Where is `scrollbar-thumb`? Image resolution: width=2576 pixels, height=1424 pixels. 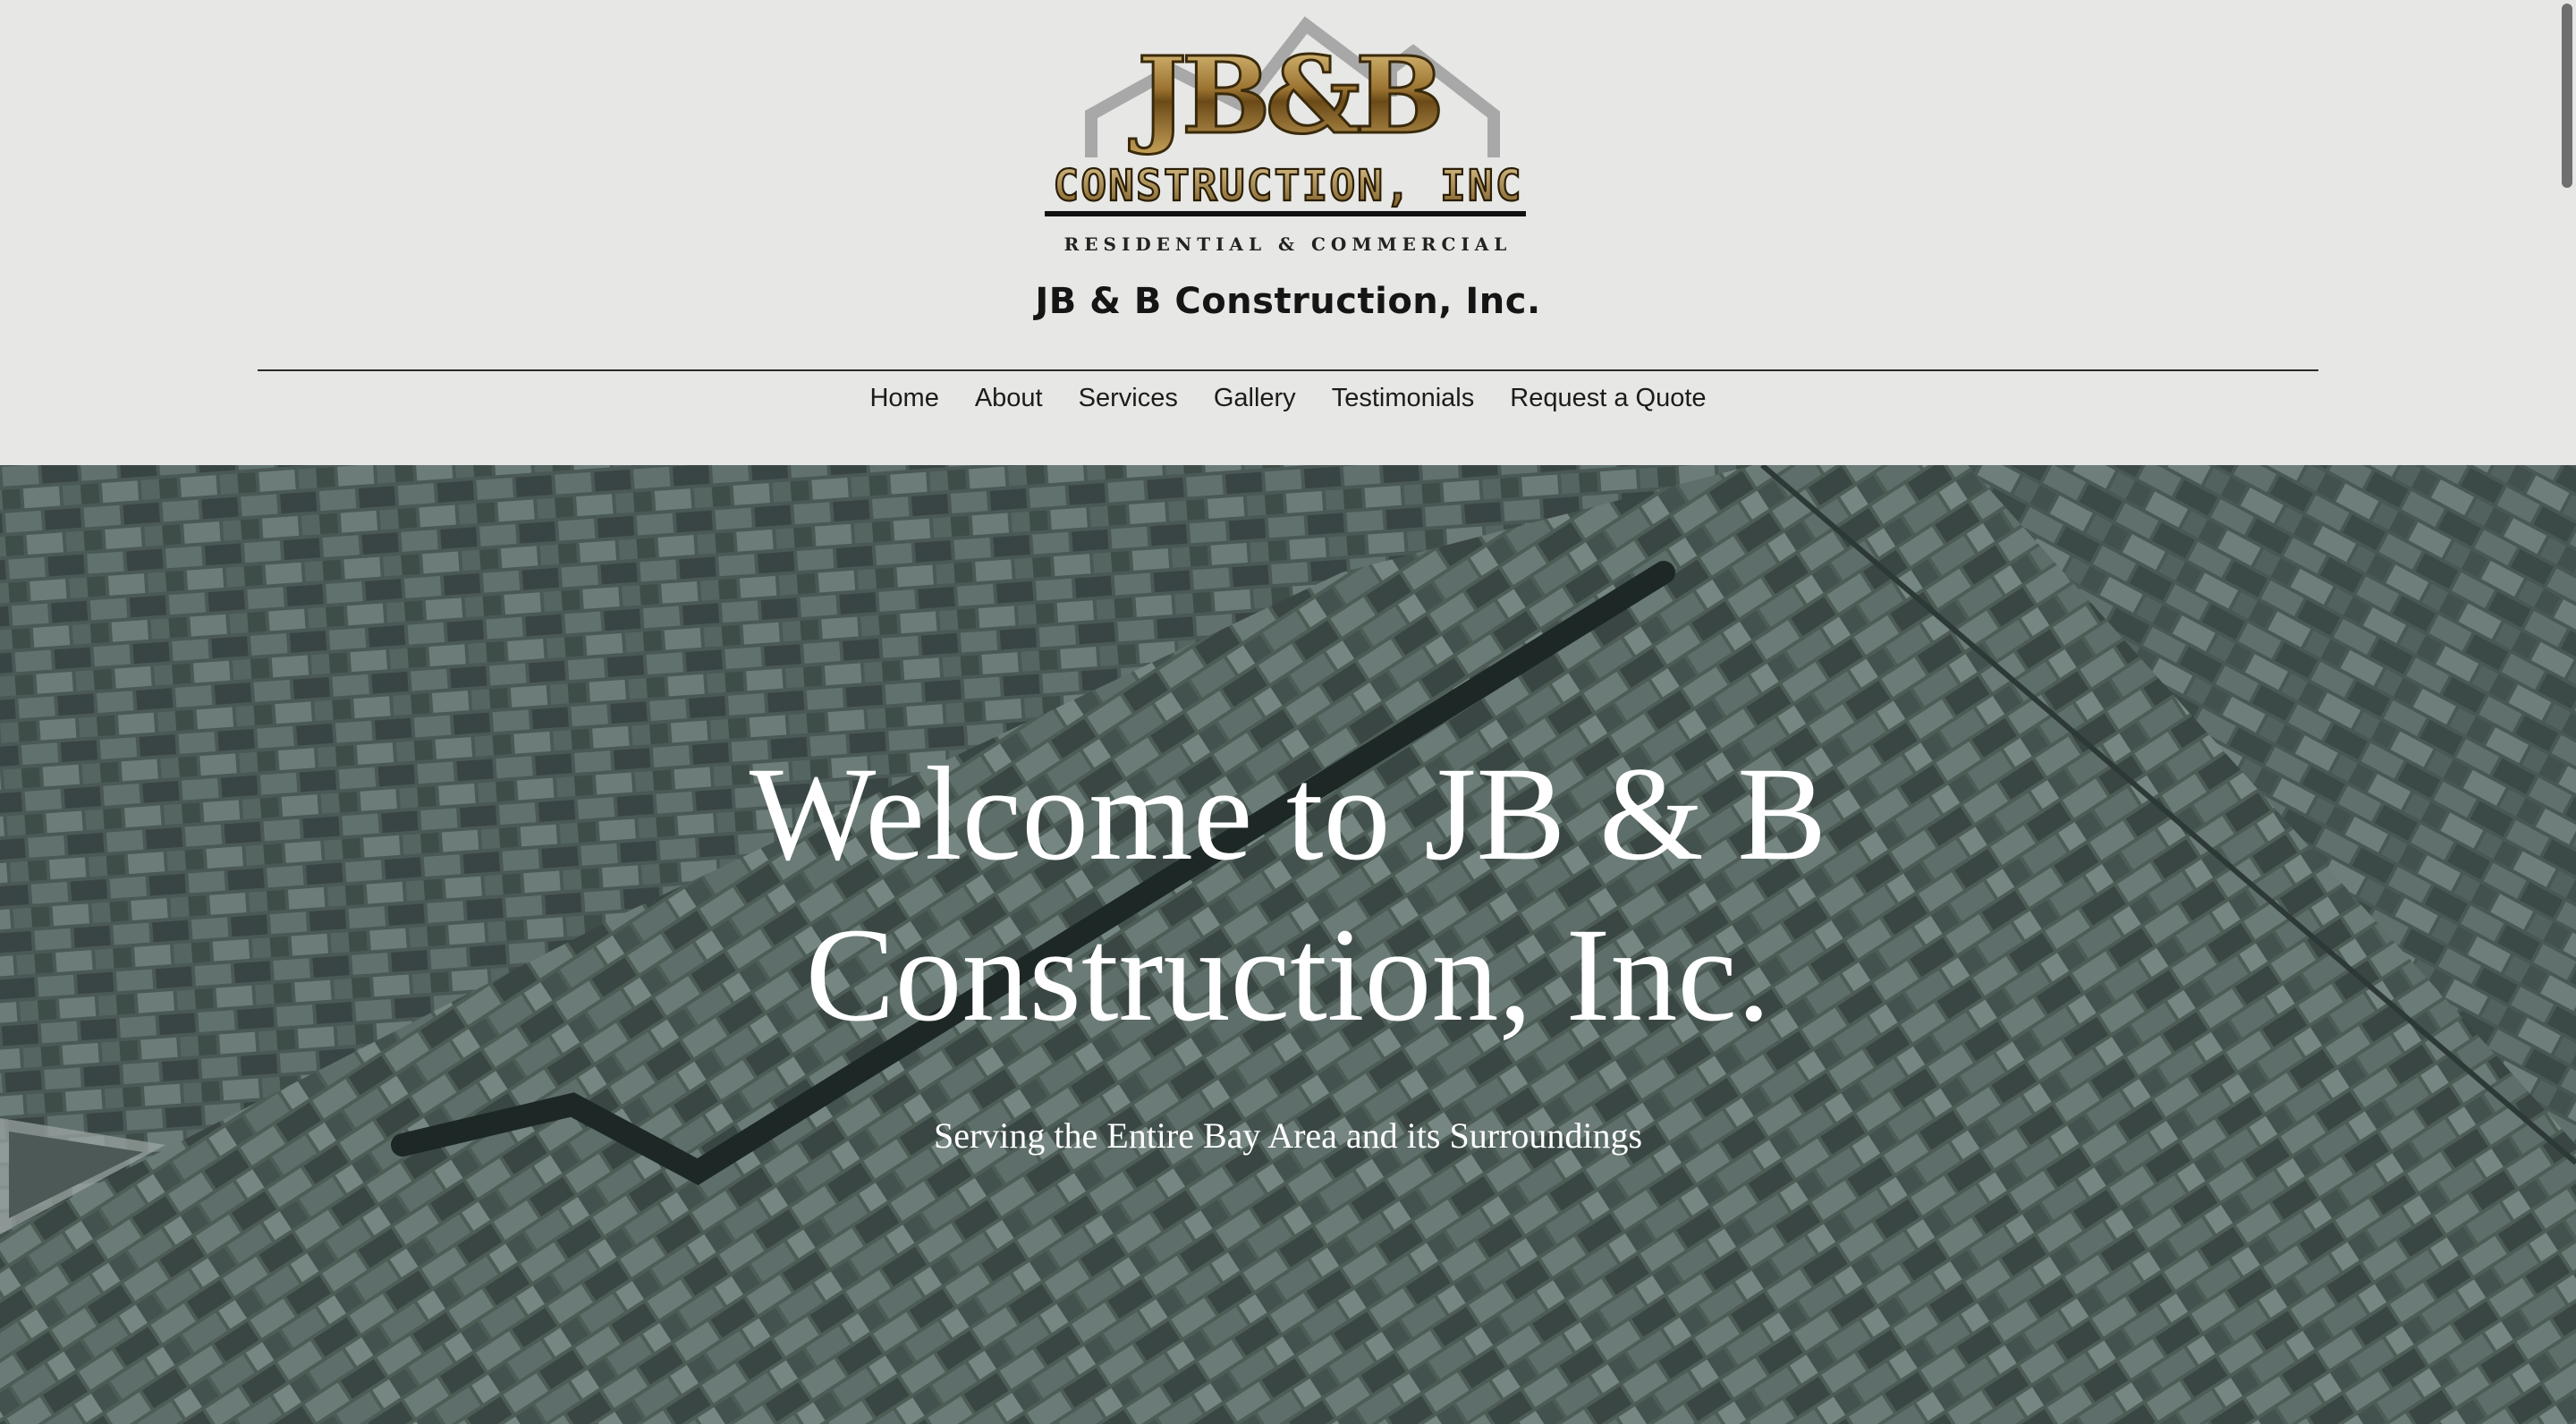 scrollbar-thumb is located at coordinates (2567, 96).